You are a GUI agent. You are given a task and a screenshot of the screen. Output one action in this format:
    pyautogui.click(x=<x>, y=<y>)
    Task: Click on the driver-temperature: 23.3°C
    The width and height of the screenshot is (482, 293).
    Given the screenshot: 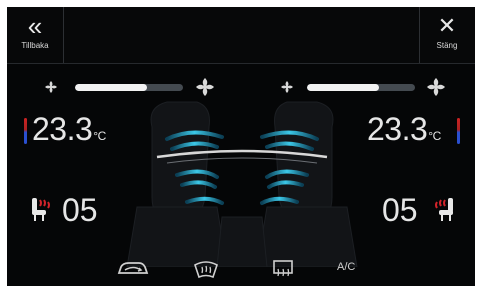 What is the action you would take?
    pyautogui.click(x=69, y=129)
    